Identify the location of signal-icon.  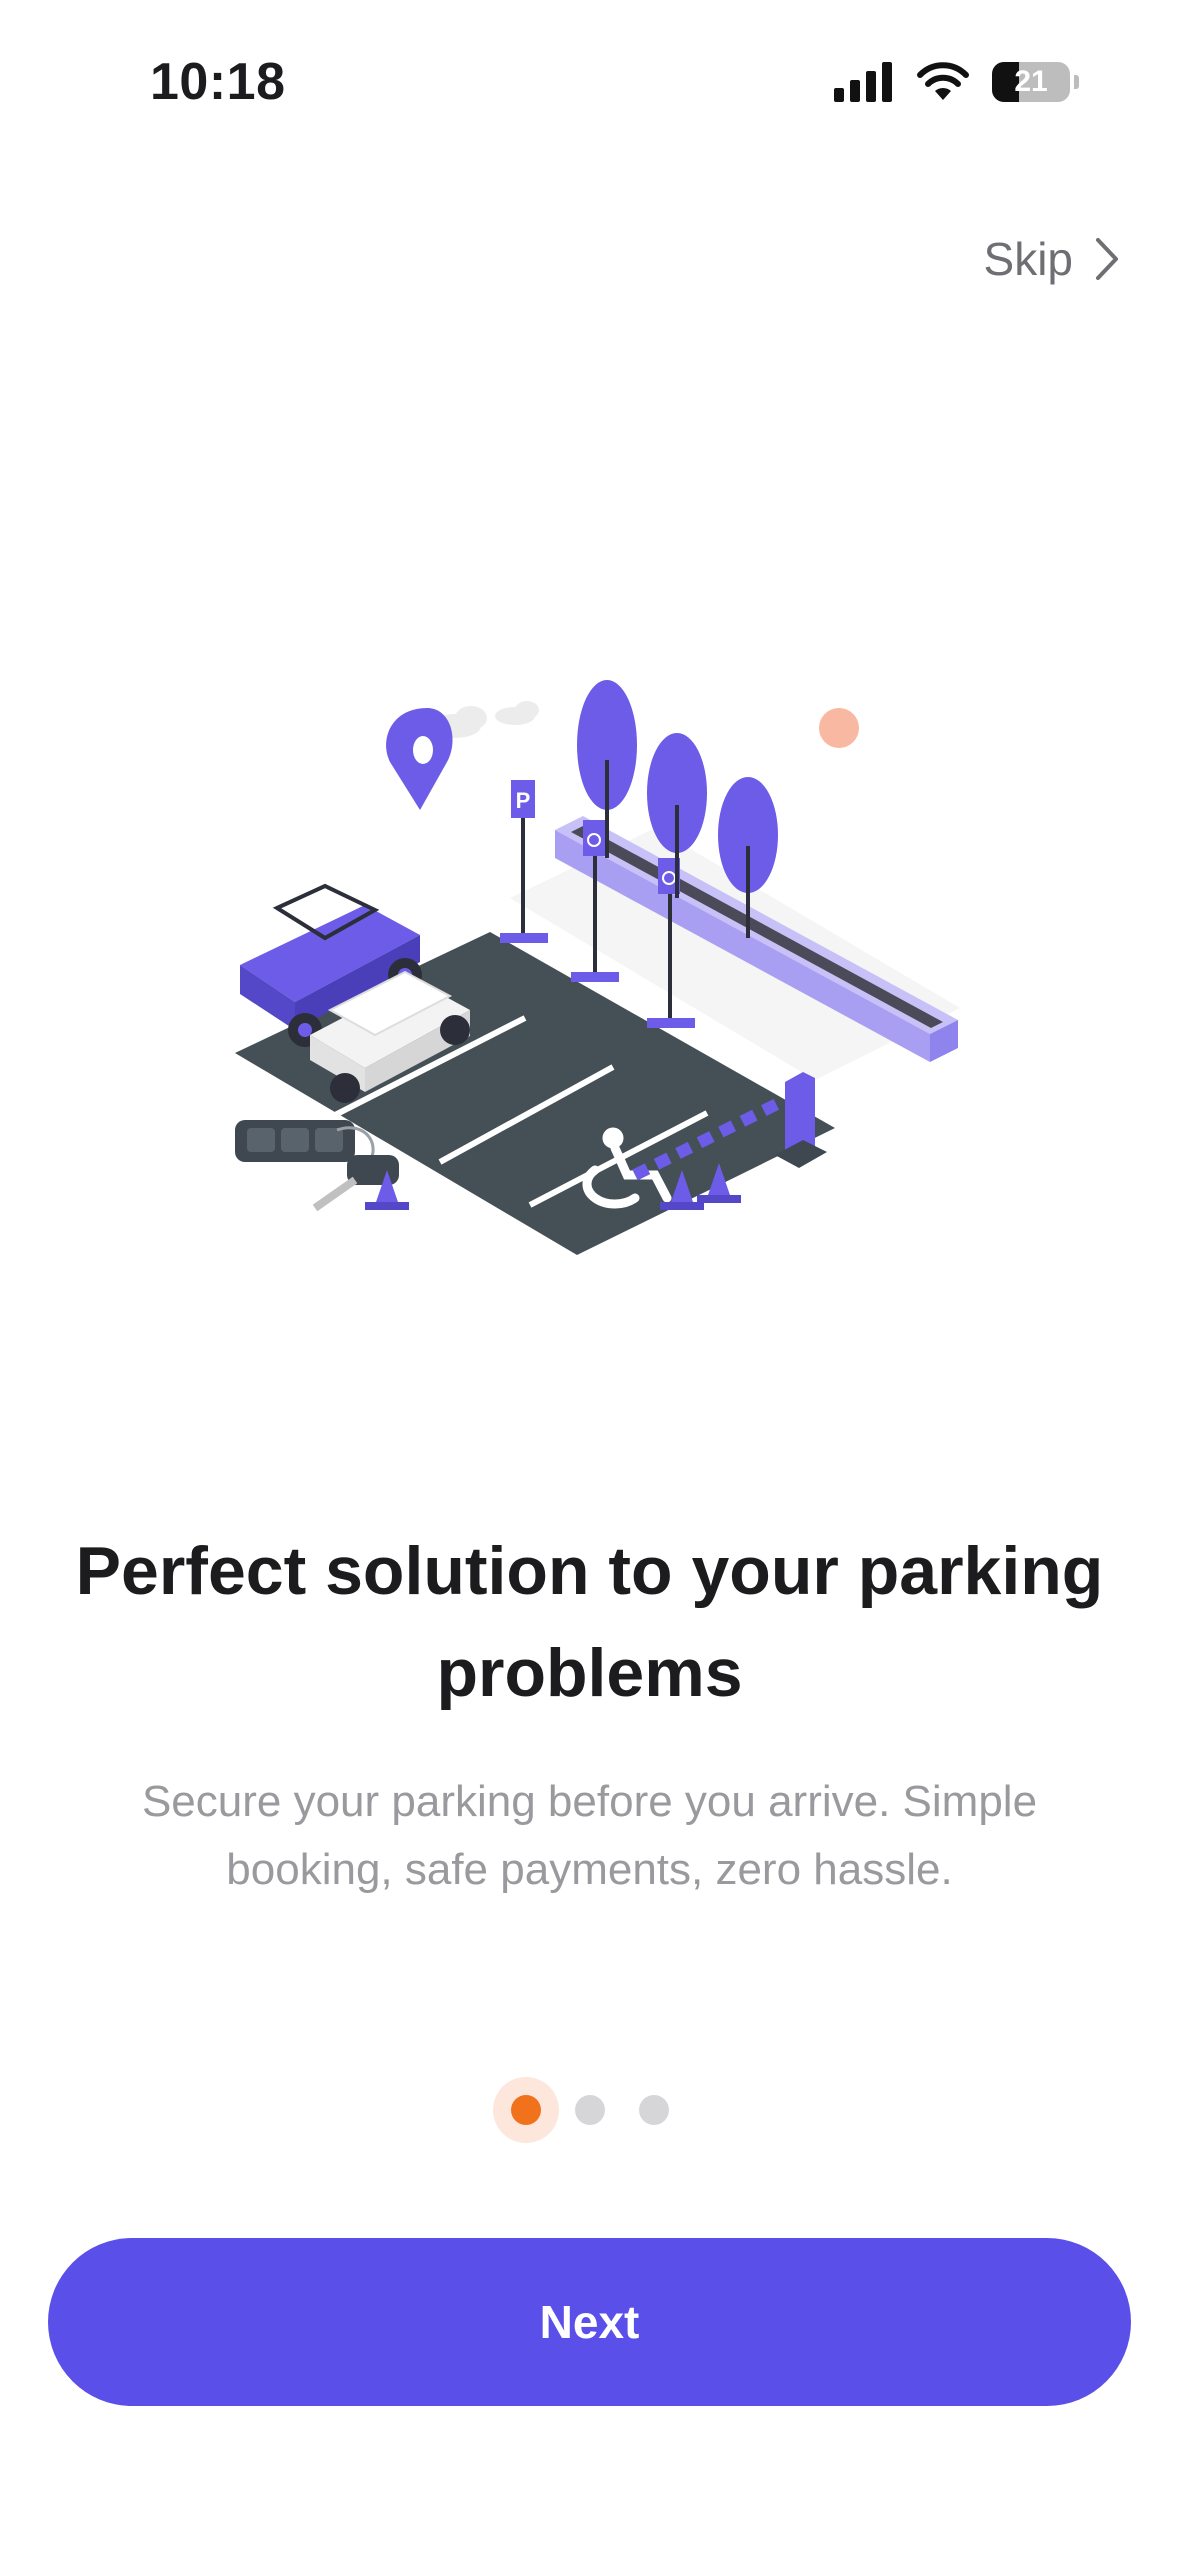
(863, 82).